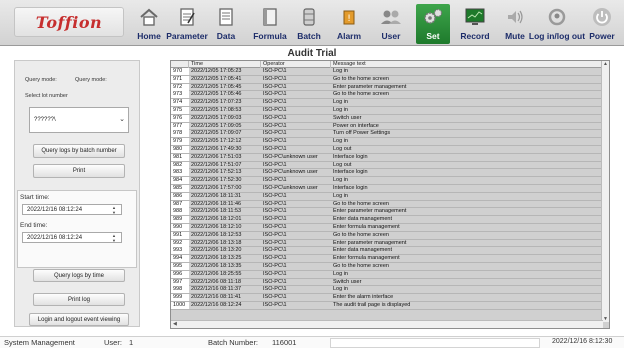 The image size is (624, 348). I want to click on row-time: 2022/12/06 18:11:31, so click(216, 195).